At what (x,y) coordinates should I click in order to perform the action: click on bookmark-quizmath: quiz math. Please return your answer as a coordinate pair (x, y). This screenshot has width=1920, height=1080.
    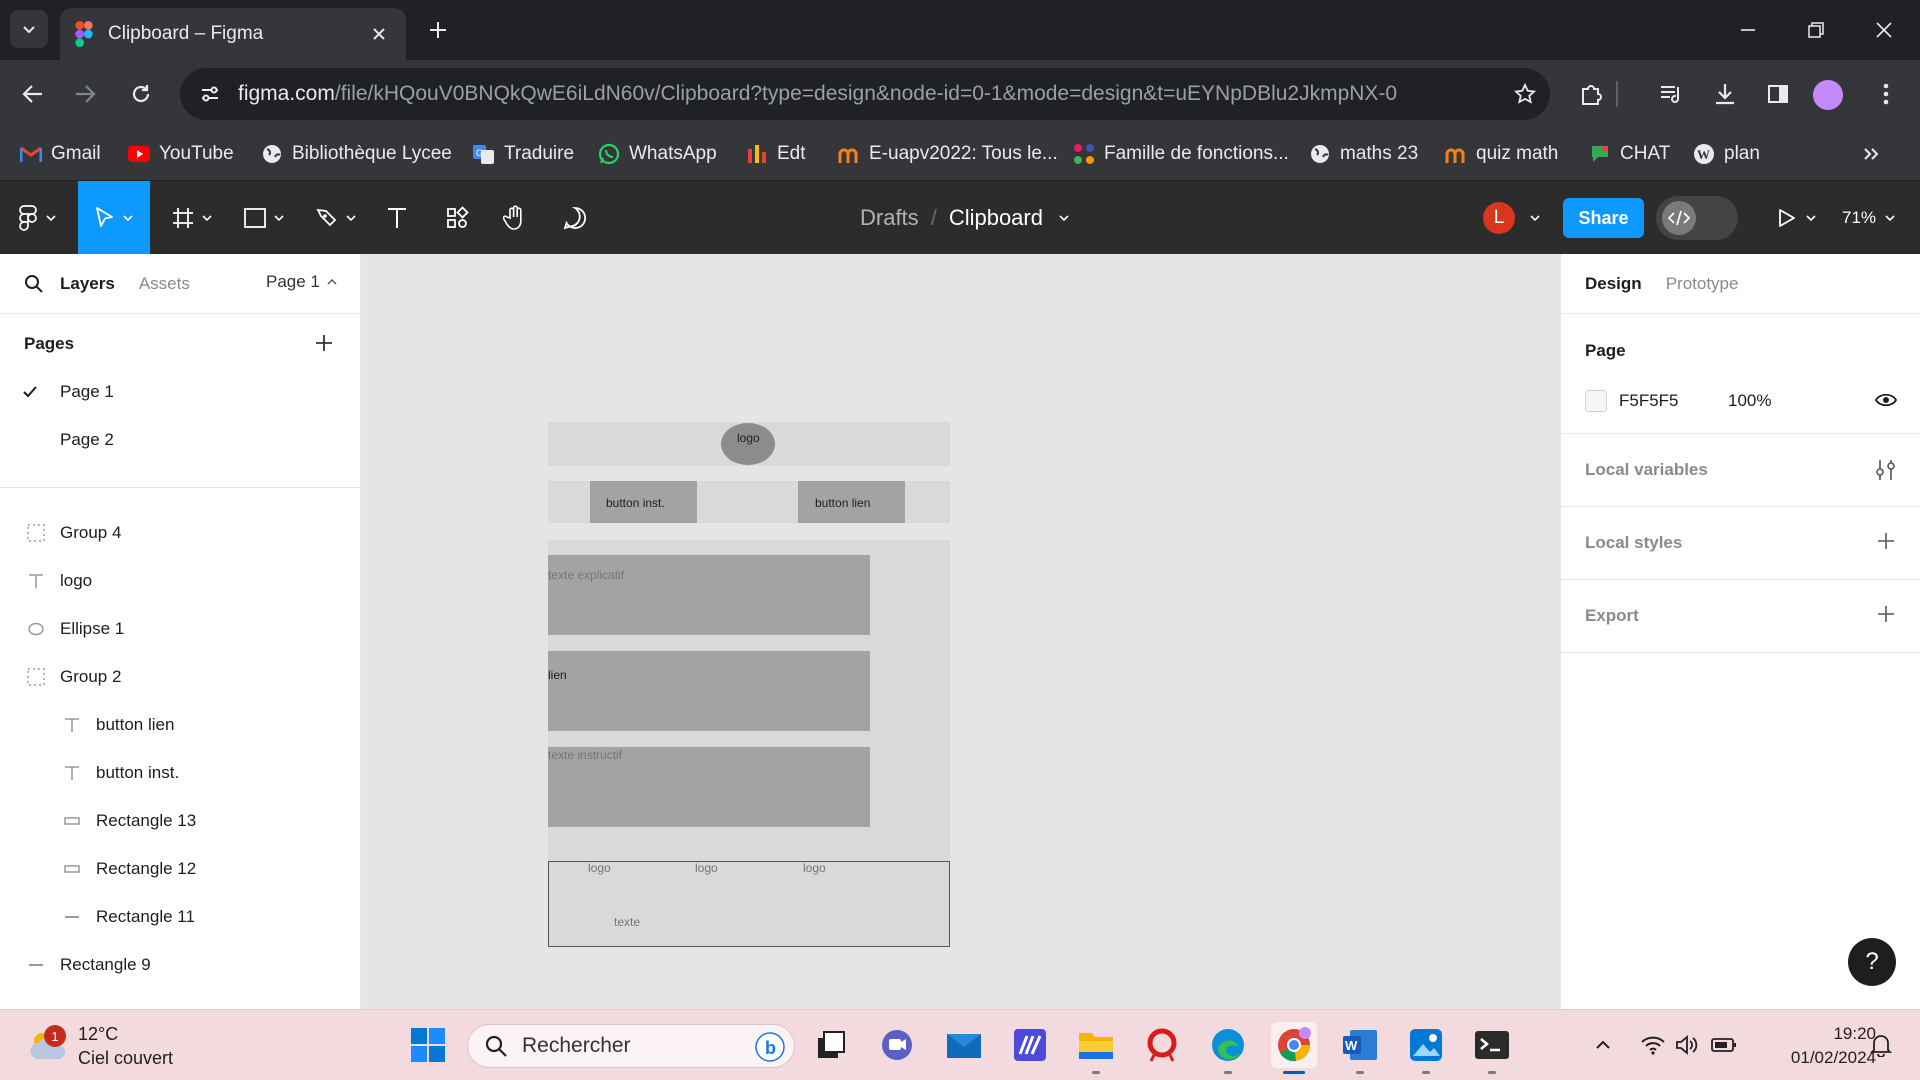
    Looking at the image, I should click on (1501, 154).